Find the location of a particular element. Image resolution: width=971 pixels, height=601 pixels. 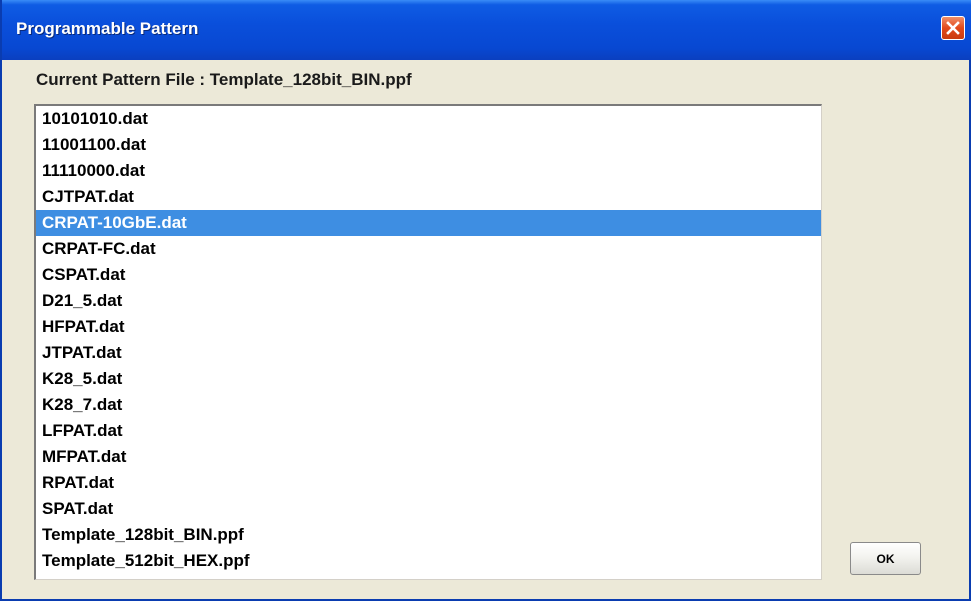

ok-button: OK is located at coordinates (885, 558).